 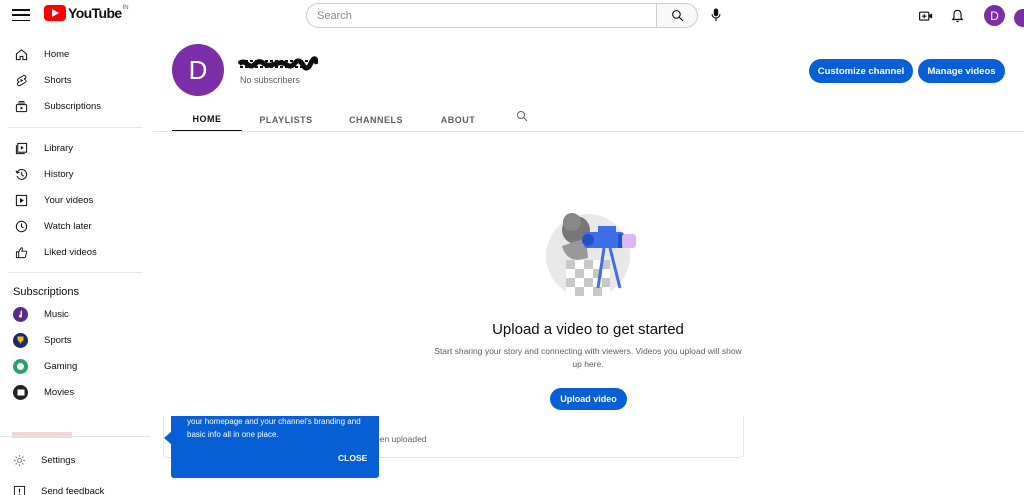 I want to click on sidebar-item-label: Send feedback, so click(x=73, y=490).